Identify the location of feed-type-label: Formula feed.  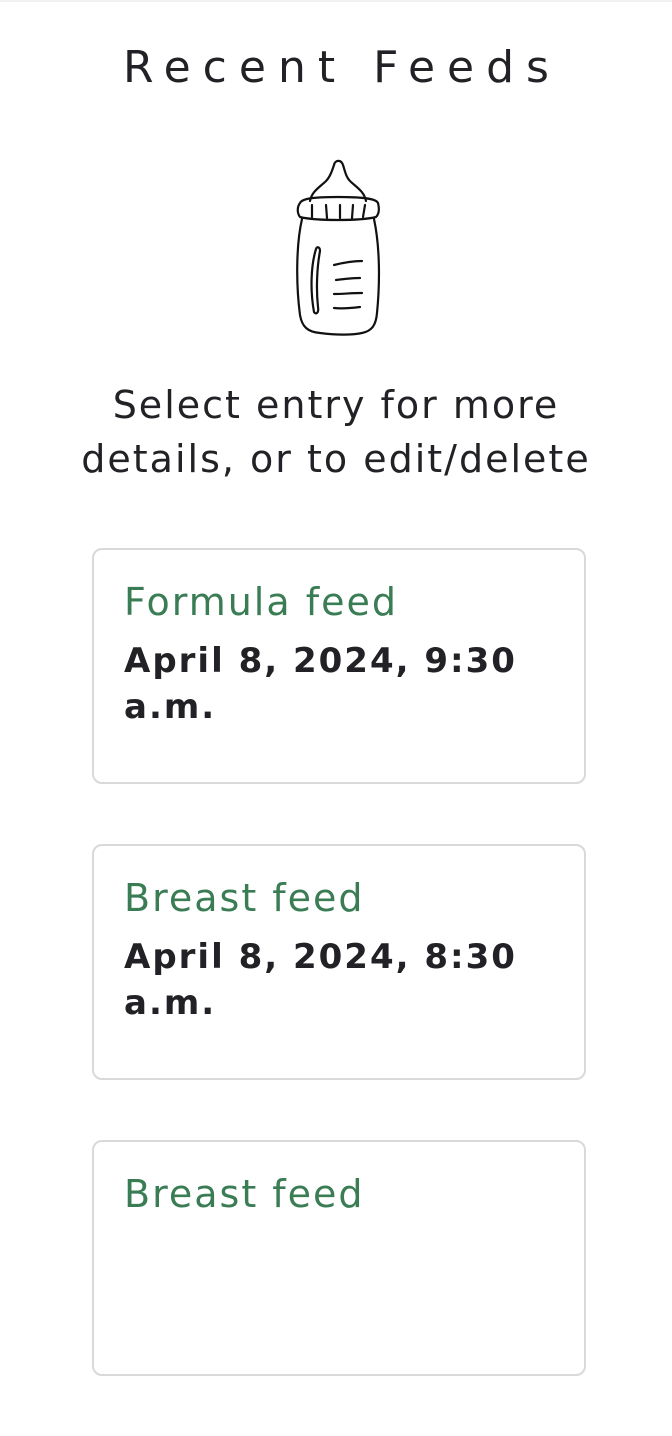
(261, 602).